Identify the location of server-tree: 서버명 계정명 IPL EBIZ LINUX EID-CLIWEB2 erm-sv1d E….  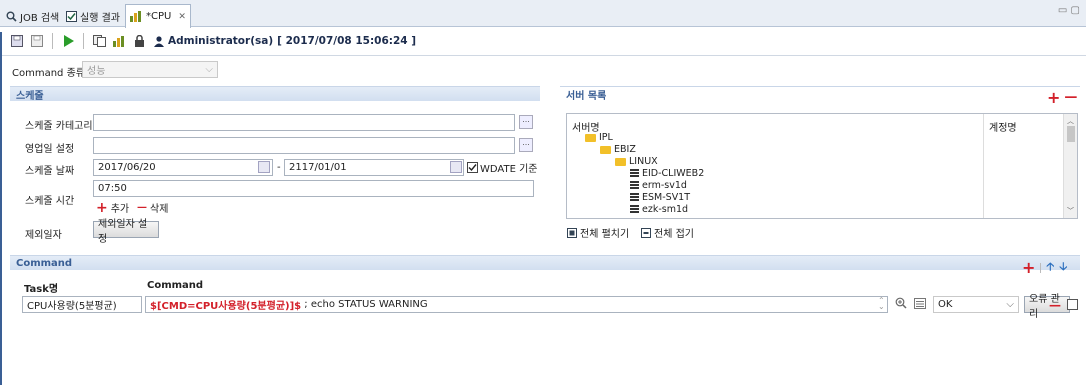
(822, 166).